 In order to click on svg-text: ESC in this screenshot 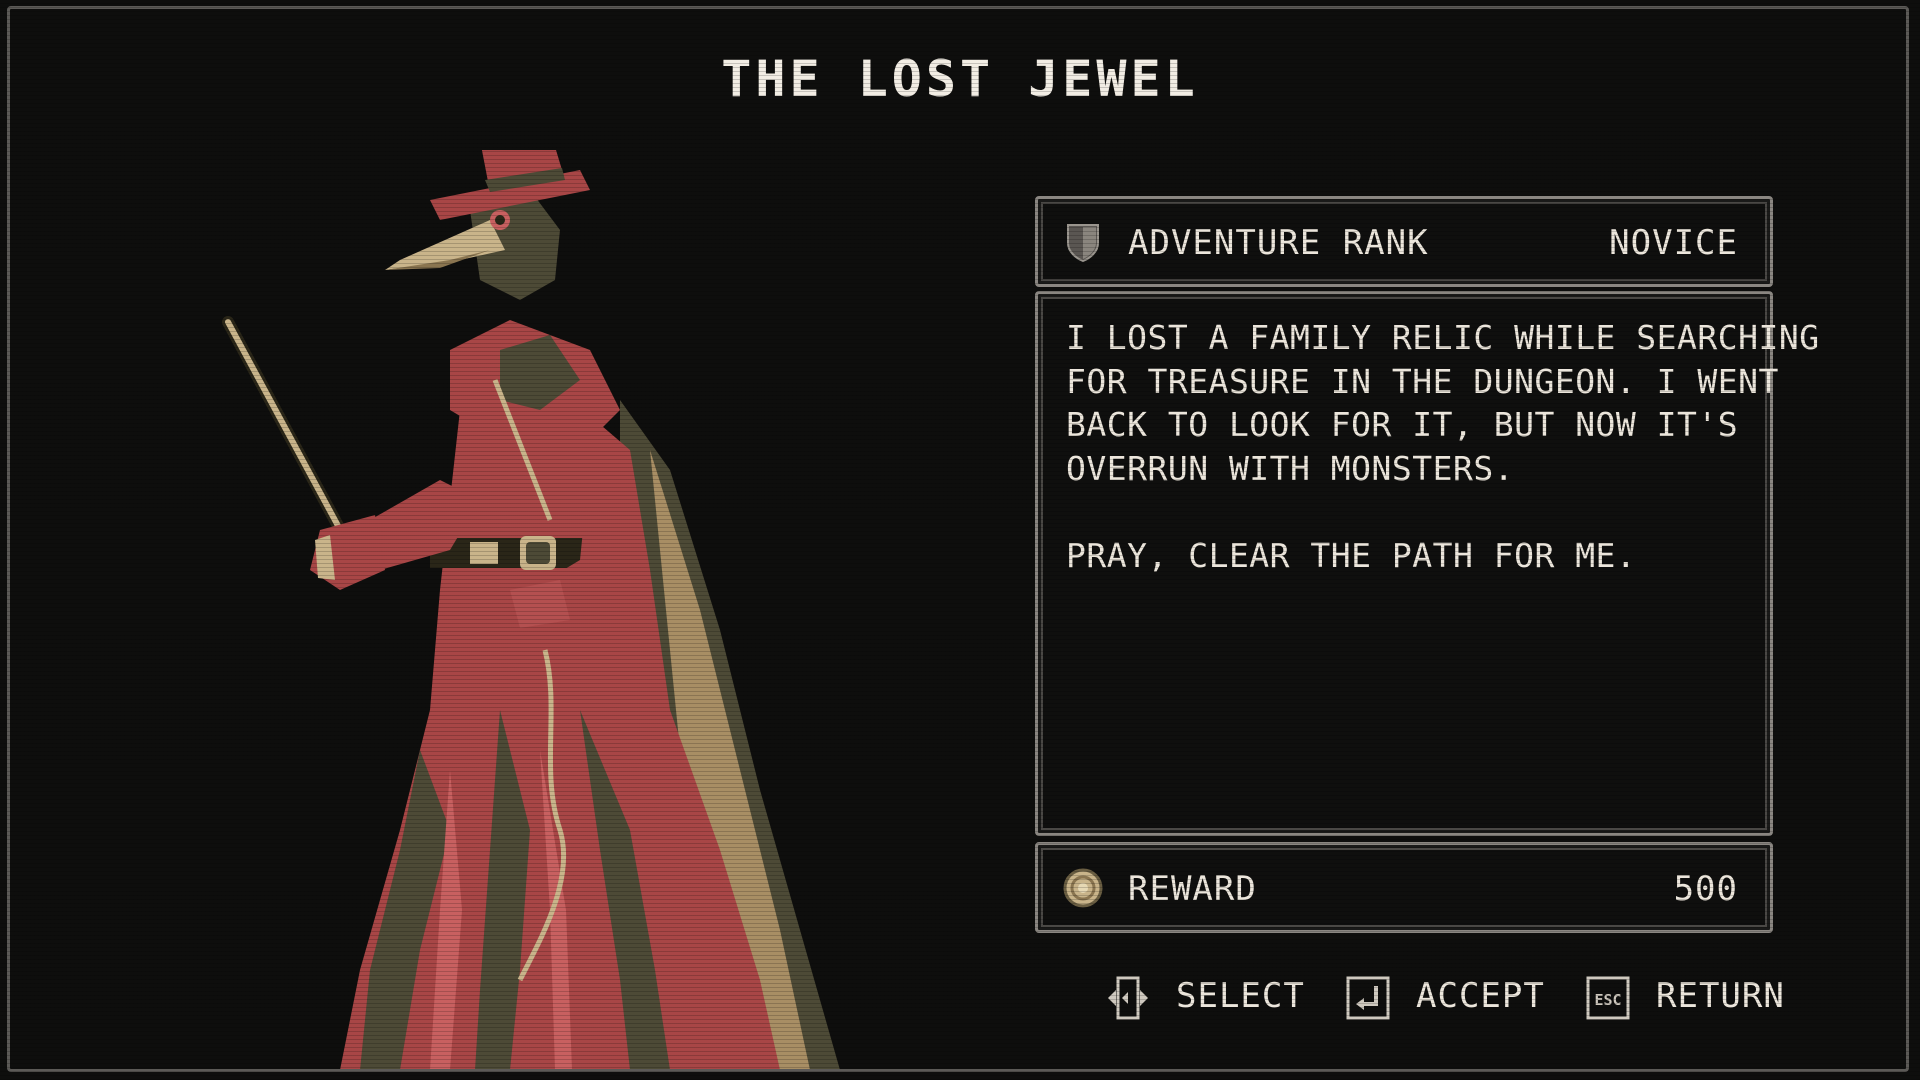, I will do `click(1607, 1000)`.